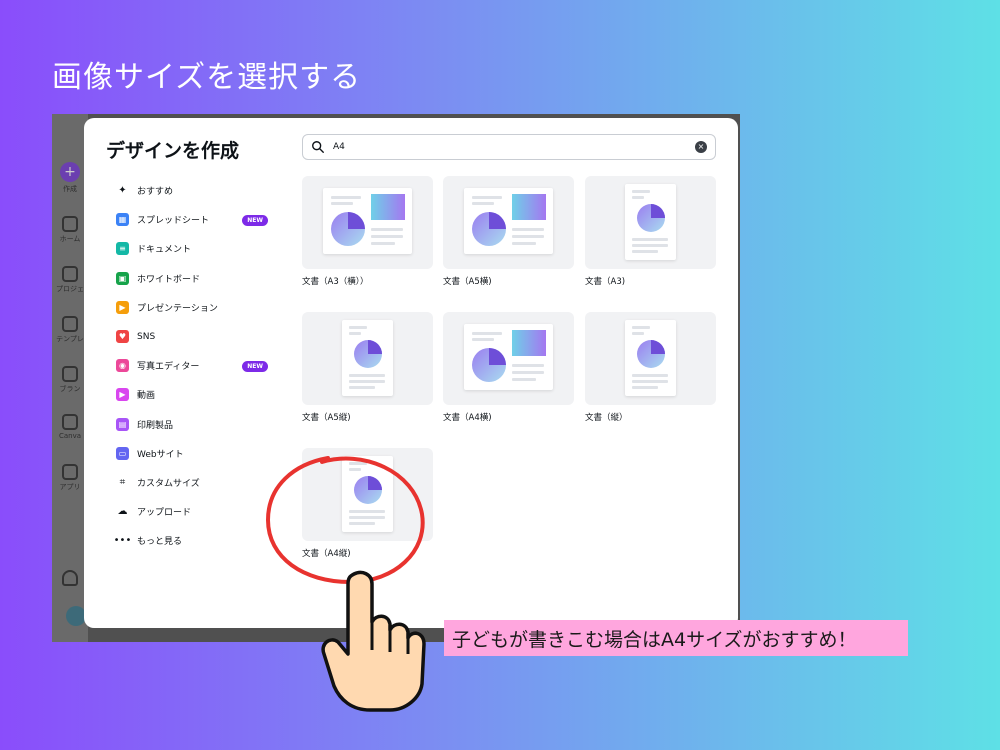 The width and height of the screenshot is (1000, 750). What do you see at coordinates (196, 511) in the screenshot?
I see `sidebar-item: ☁ アップロード` at bounding box center [196, 511].